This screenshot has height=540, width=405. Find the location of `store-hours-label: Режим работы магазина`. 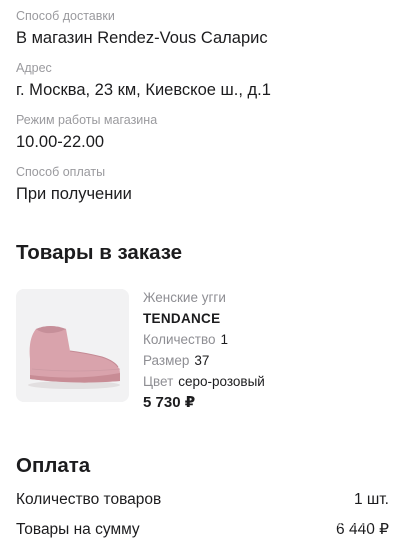

store-hours-label: Режим работы магазина is located at coordinates (87, 120).